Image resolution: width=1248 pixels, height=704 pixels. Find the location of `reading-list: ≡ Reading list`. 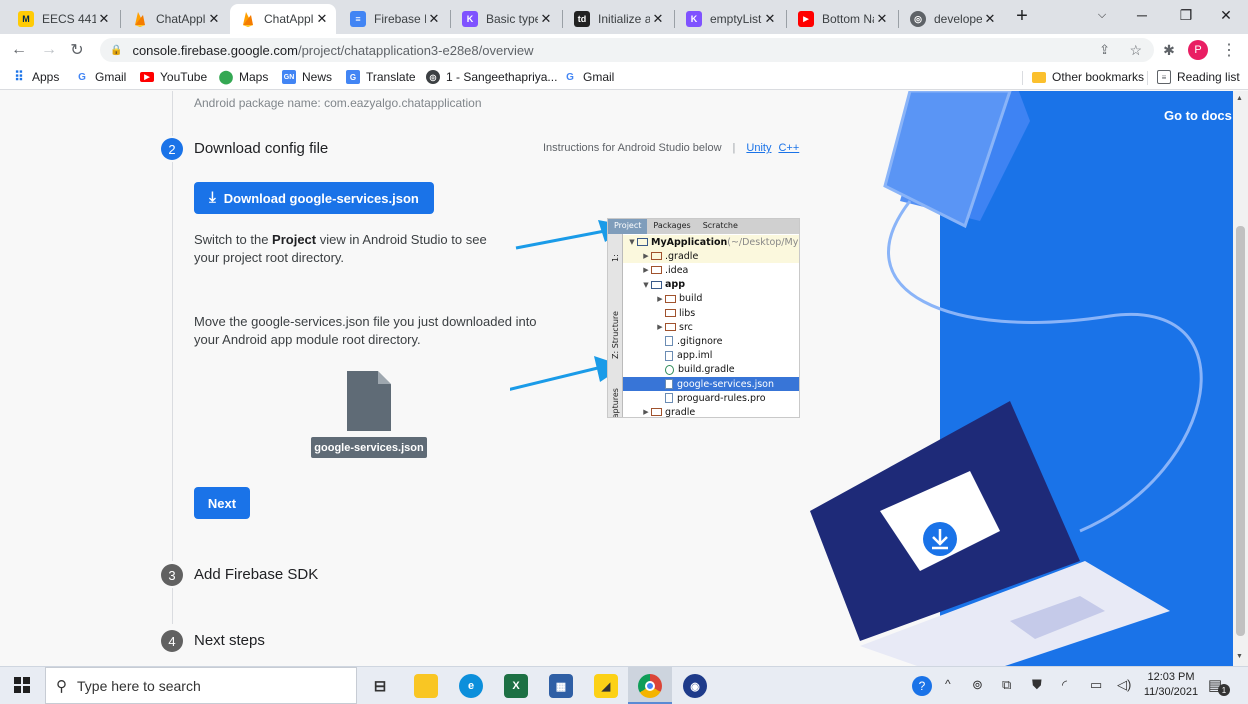

reading-list: ≡ Reading list is located at coordinates (1198, 77).